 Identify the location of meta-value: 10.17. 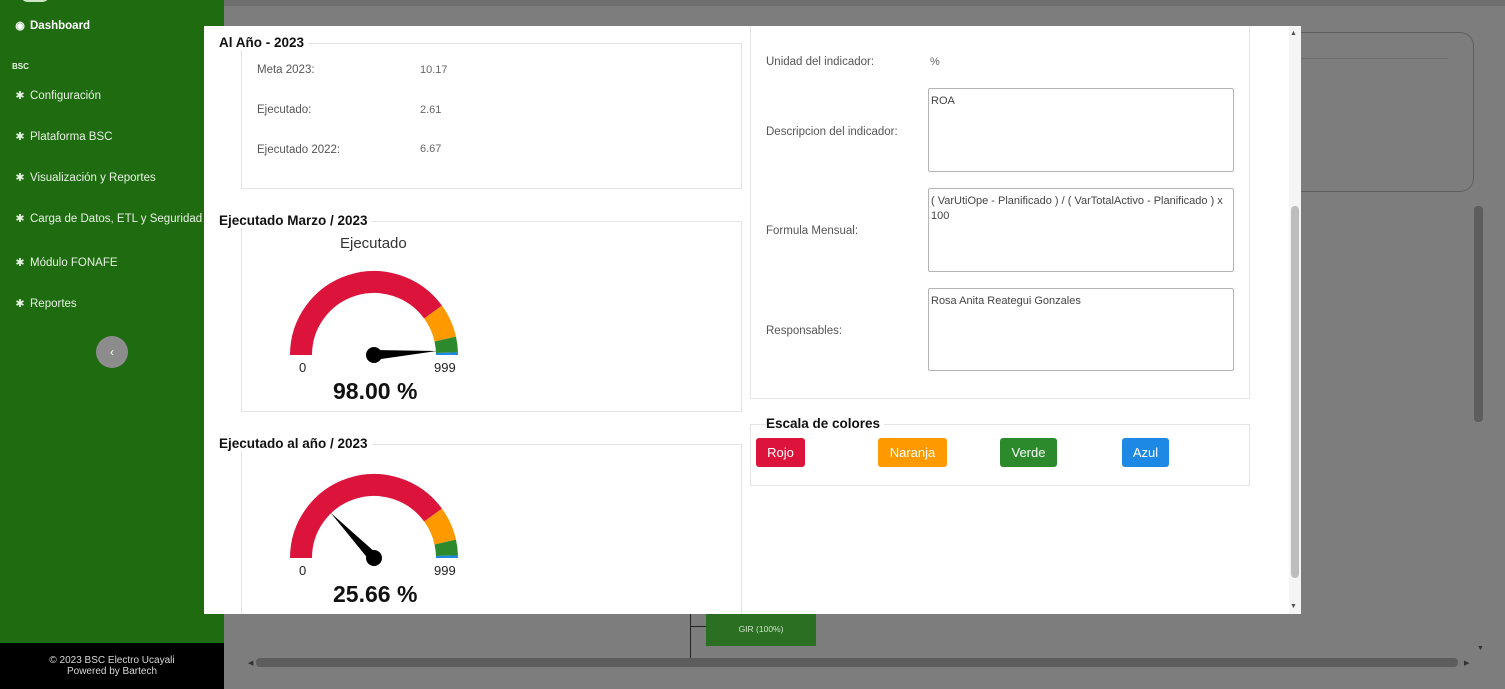
(434, 70).